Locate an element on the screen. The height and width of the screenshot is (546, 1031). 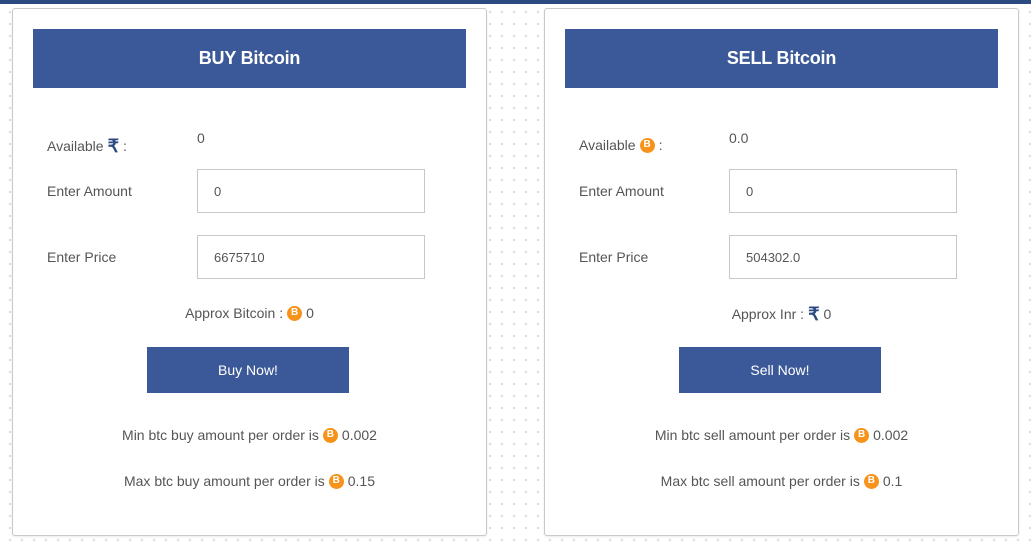
buy-price-input is located at coordinates (311, 257).